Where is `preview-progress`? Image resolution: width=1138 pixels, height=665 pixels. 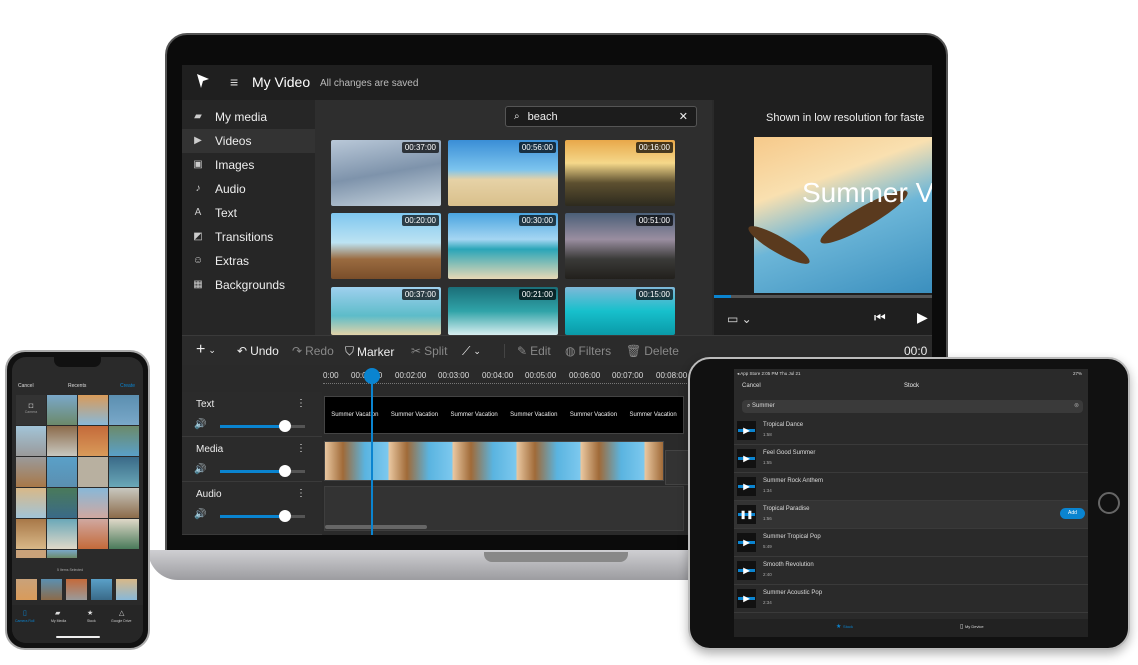
preview-progress is located at coordinates (823, 296).